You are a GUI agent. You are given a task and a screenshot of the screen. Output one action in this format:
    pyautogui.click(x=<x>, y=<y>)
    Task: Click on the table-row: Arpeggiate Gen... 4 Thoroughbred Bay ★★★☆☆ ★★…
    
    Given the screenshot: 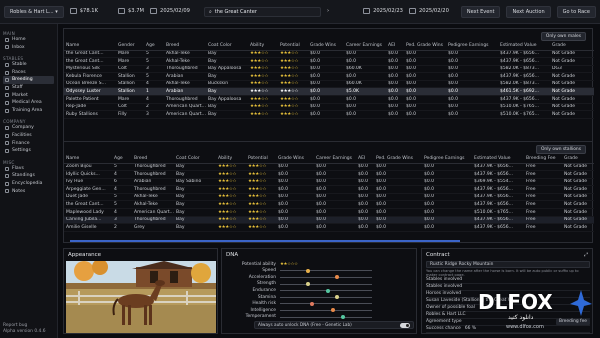 What is the action you would take?
    pyautogui.click(x=329, y=189)
    